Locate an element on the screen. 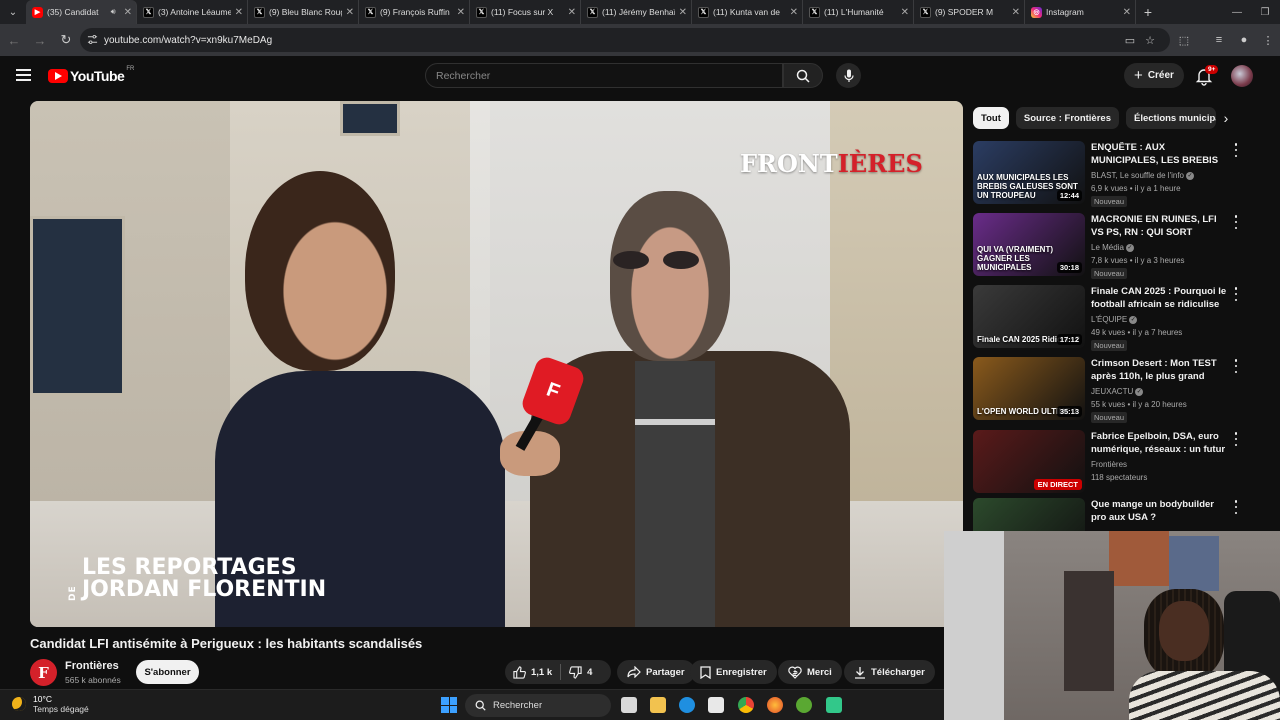 This screenshot has height=720, width=1280. search-input: Rechercher is located at coordinates (604, 75).